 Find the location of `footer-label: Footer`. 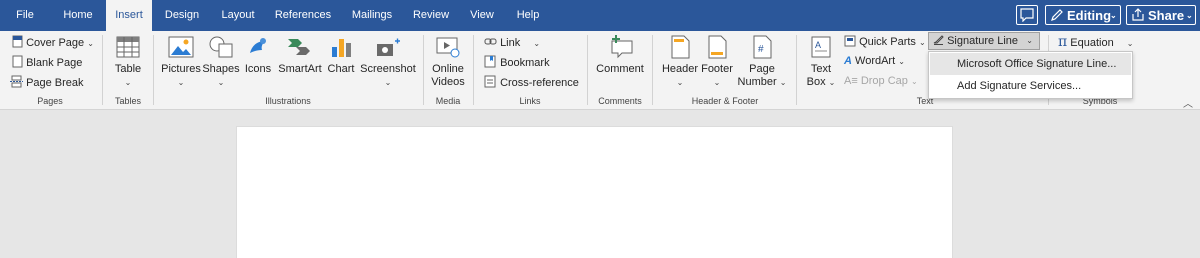

footer-label: Footer is located at coordinates (717, 69).